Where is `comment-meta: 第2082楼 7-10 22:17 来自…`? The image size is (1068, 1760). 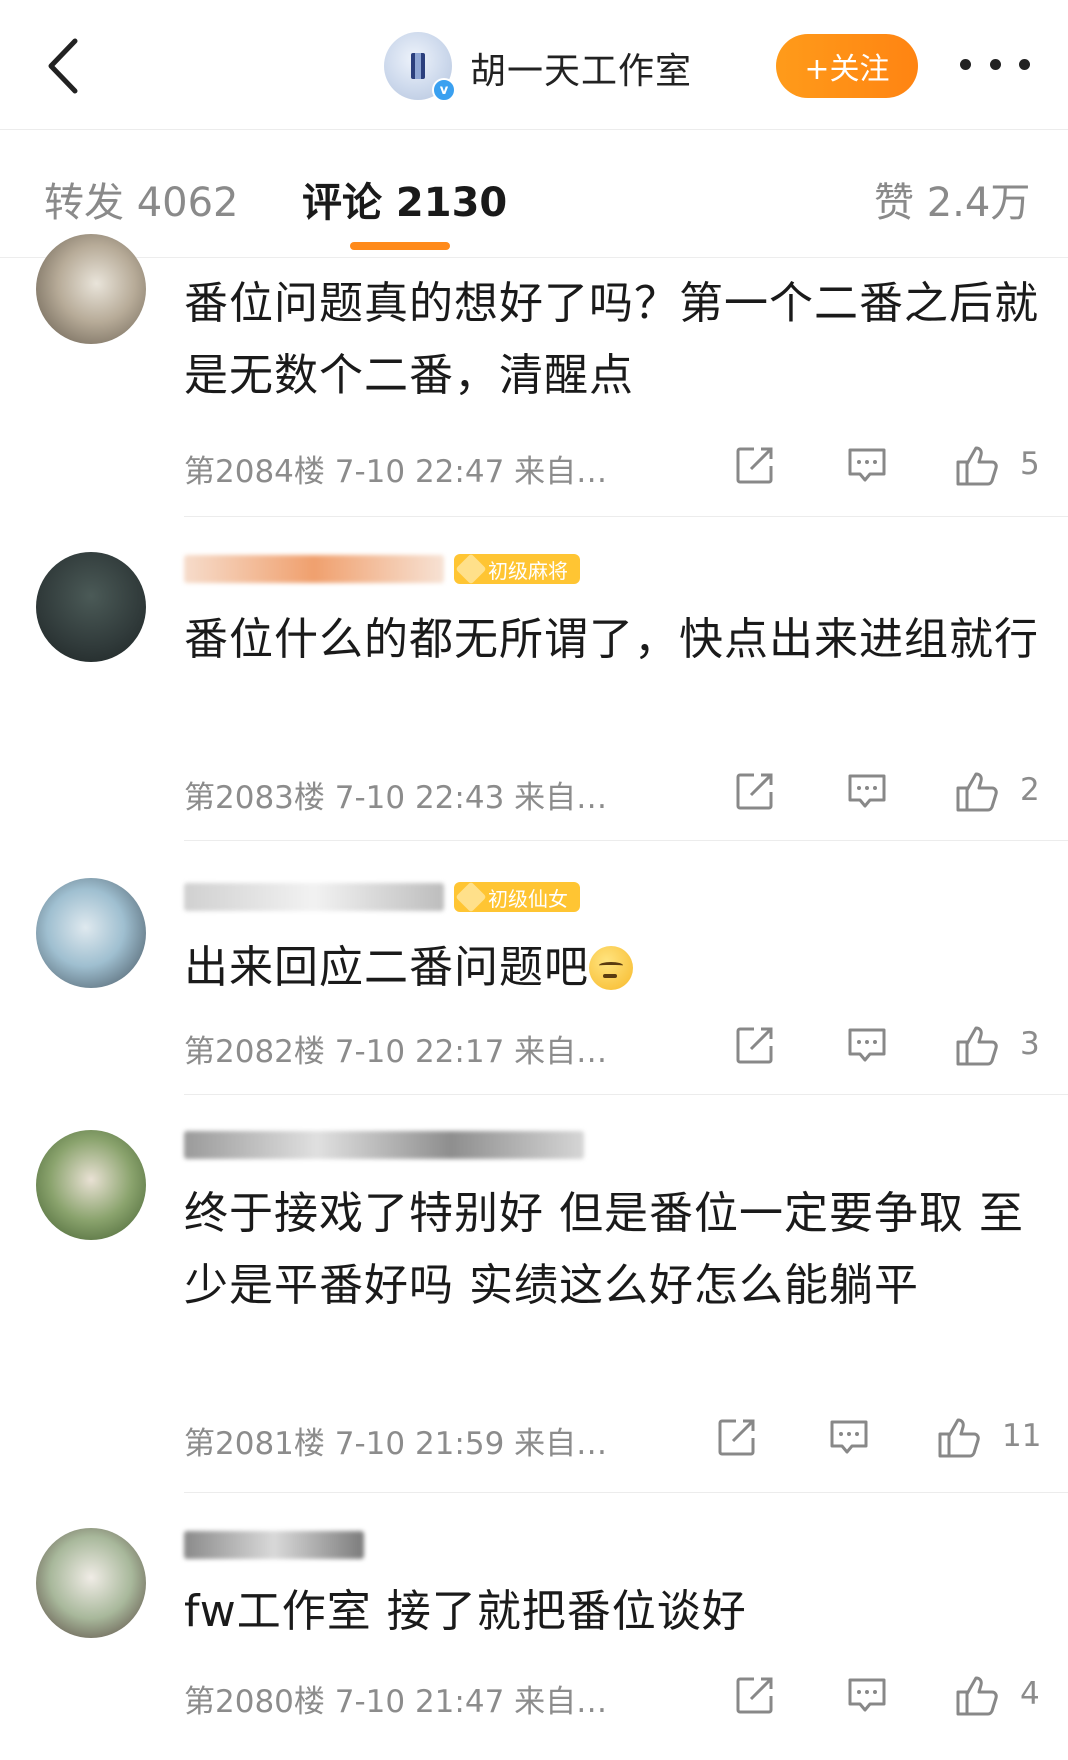 comment-meta: 第2082楼 7-10 22:17 来自… is located at coordinates (396, 1052).